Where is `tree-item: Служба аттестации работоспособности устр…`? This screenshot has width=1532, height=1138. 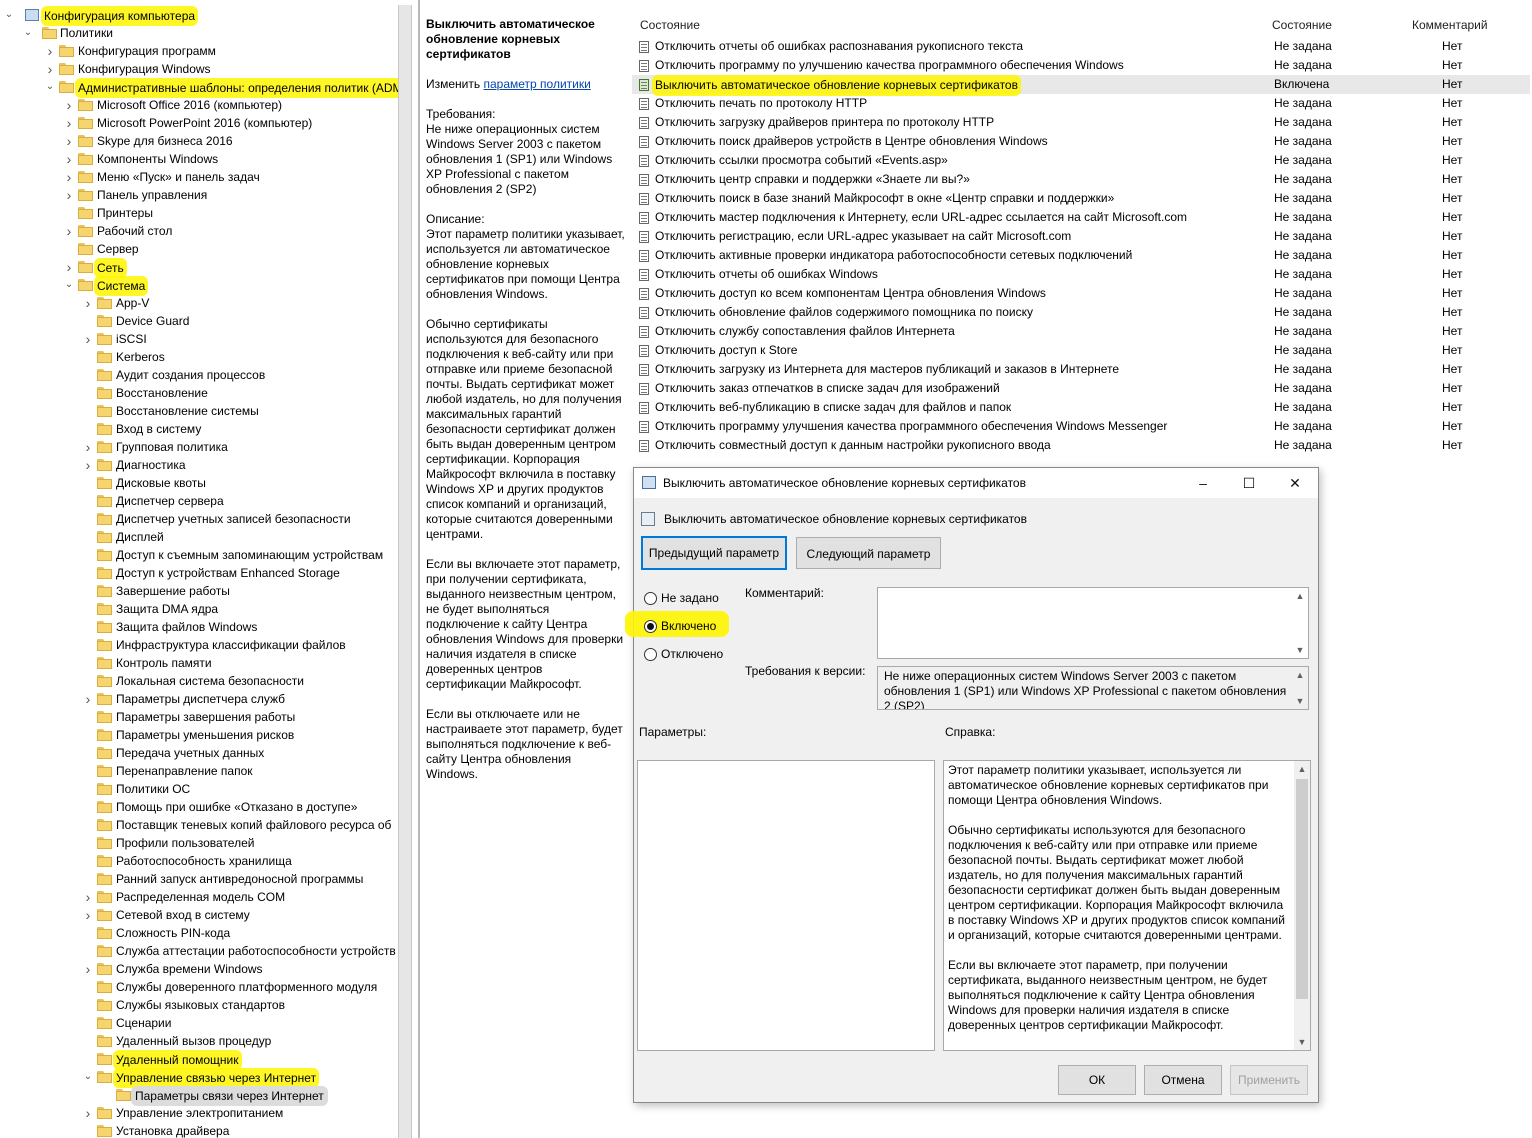 tree-item: Служба аттестации работоспособности устр… is located at coordinates (200, 951).